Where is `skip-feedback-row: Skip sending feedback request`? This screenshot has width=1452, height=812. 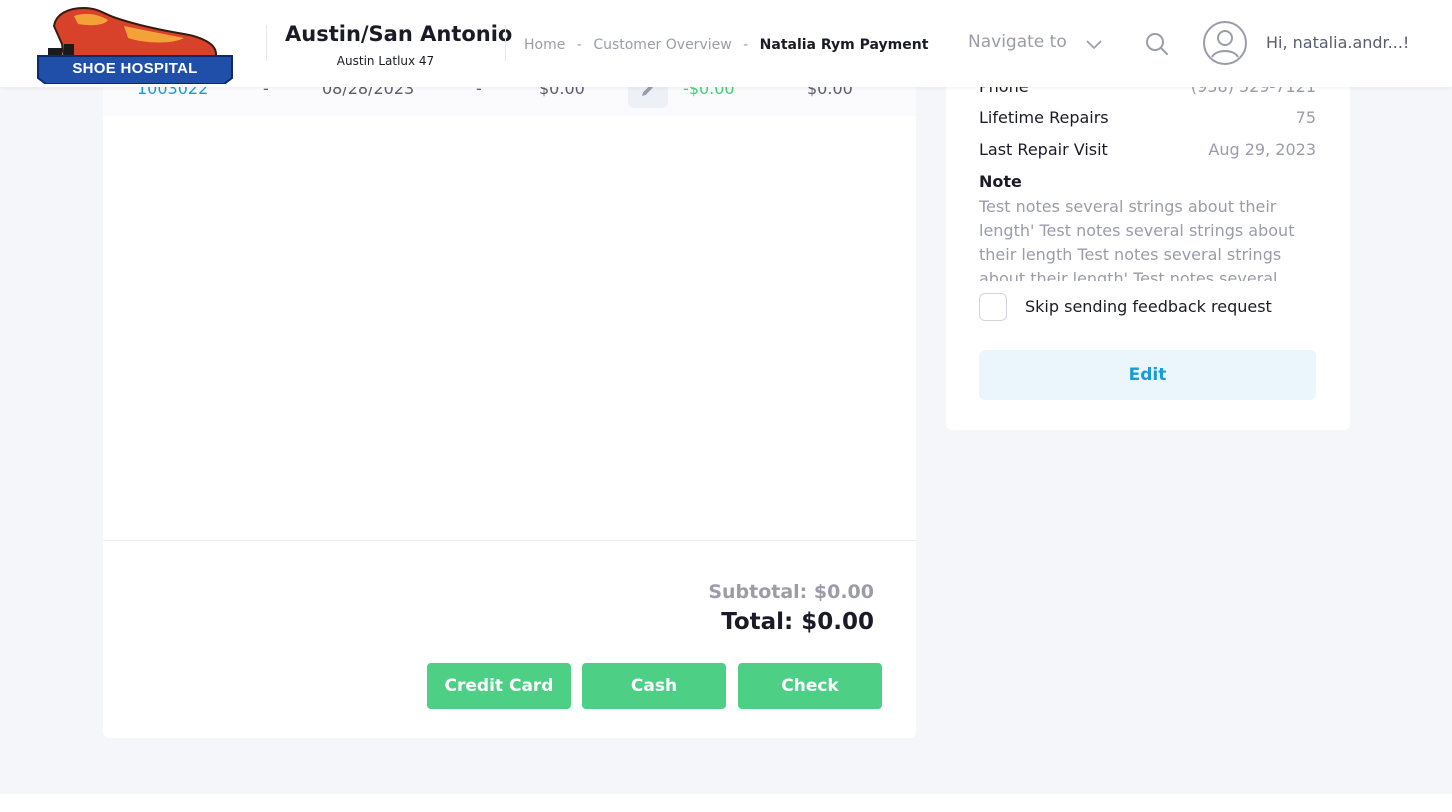 skip-feedback-row: Skip sending feedback request is located at coordinates (1147, 307).